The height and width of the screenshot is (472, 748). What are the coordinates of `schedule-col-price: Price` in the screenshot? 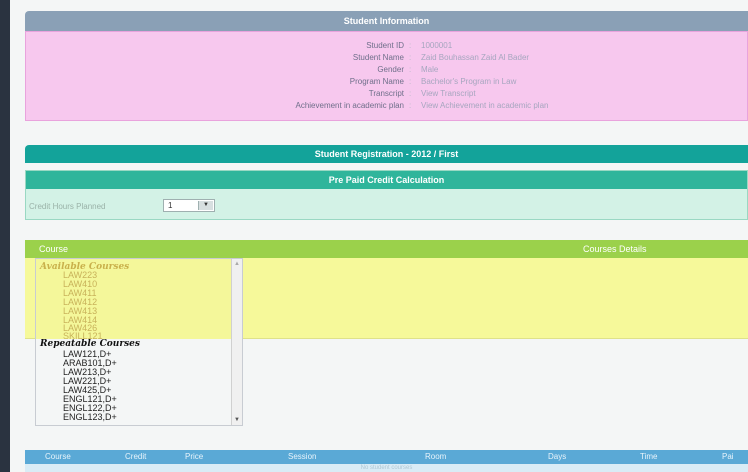 It's located at (194, 456).